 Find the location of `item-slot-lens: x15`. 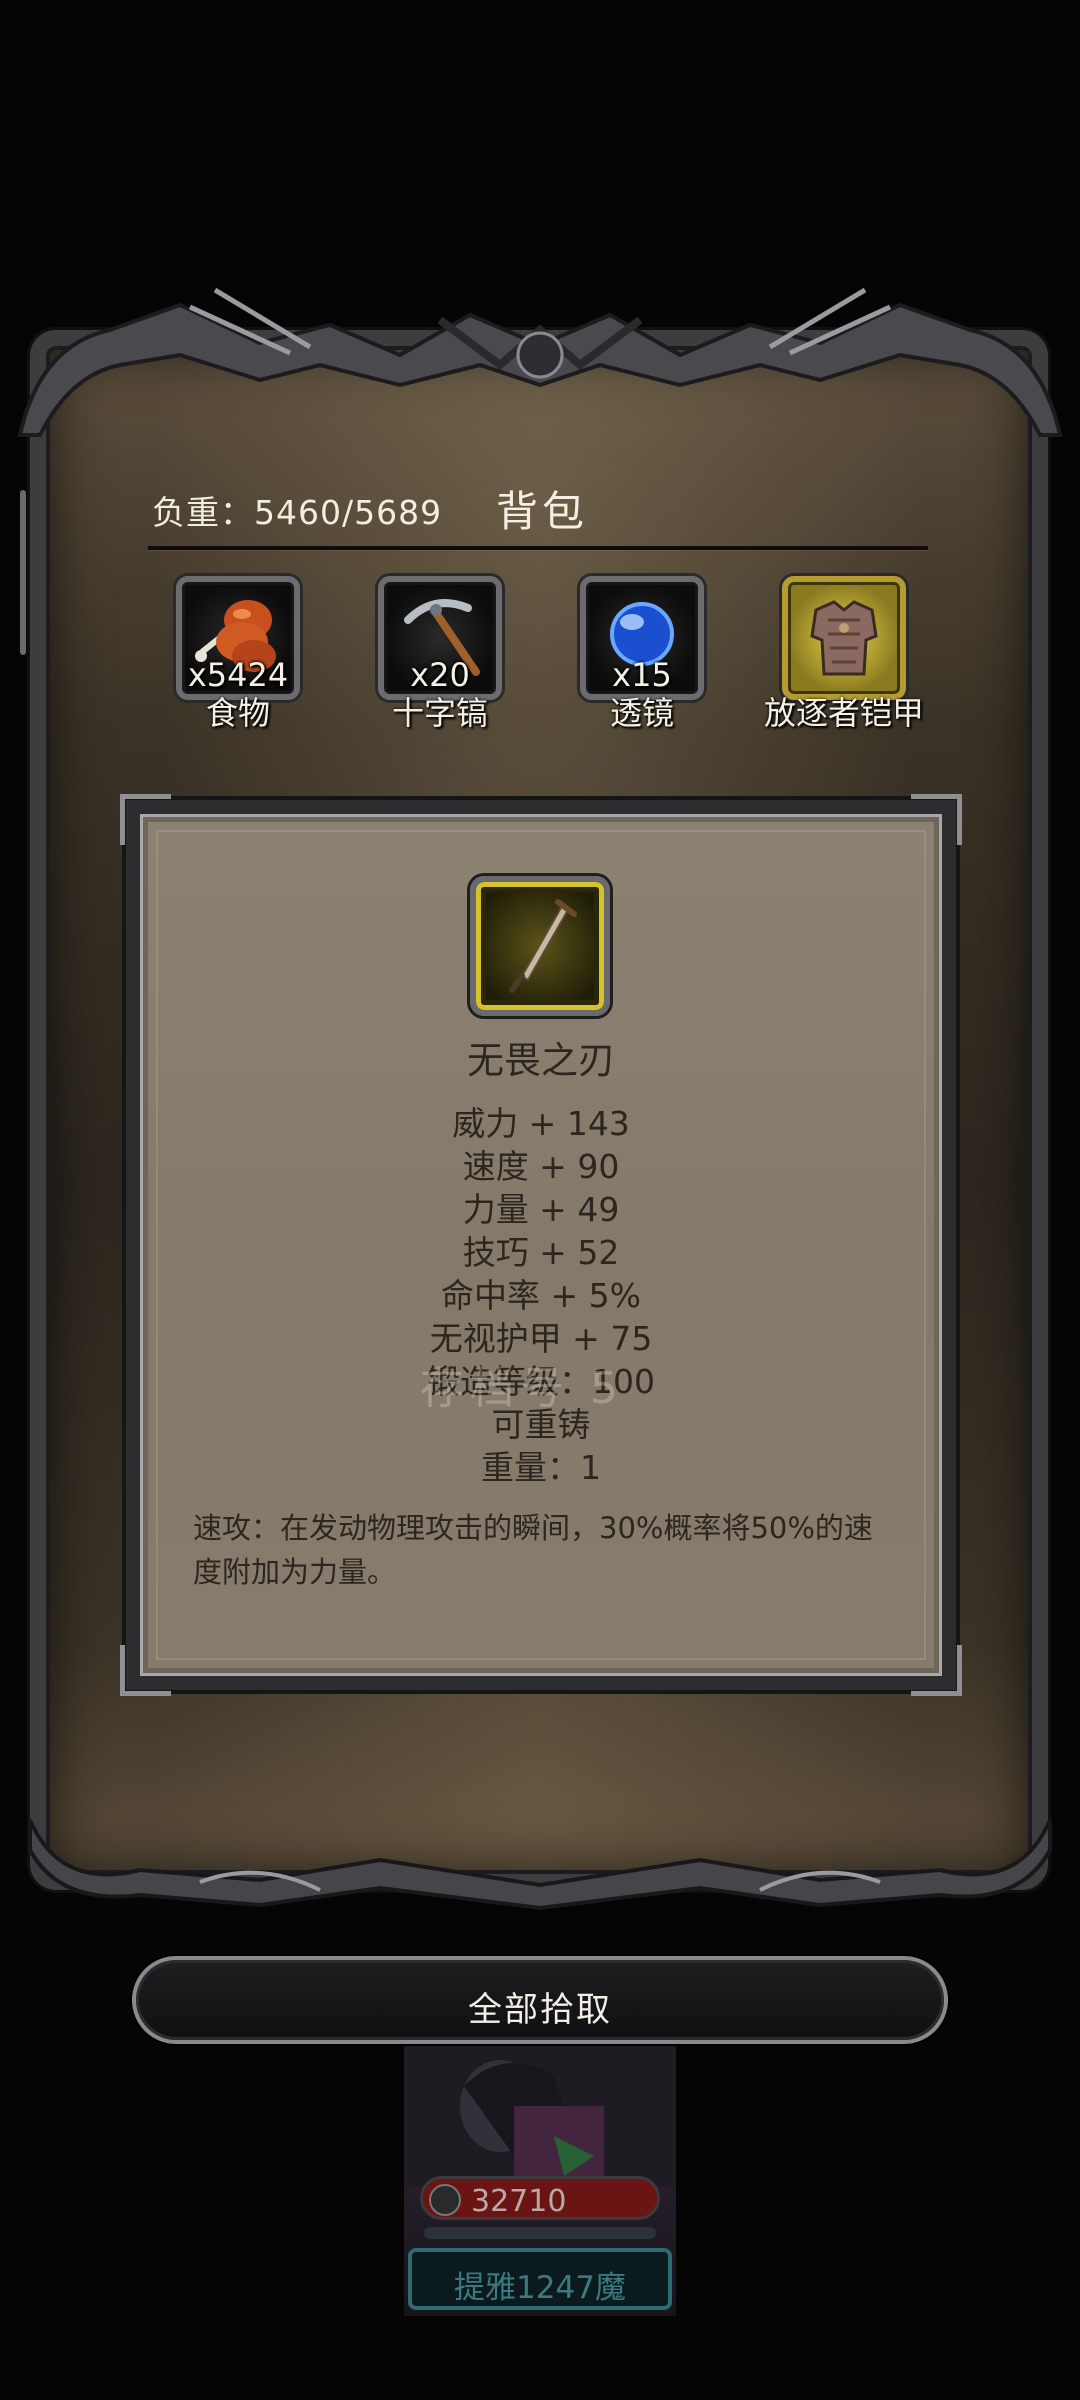

item-slot-lens: x15 is located at coordinates (642, 638).